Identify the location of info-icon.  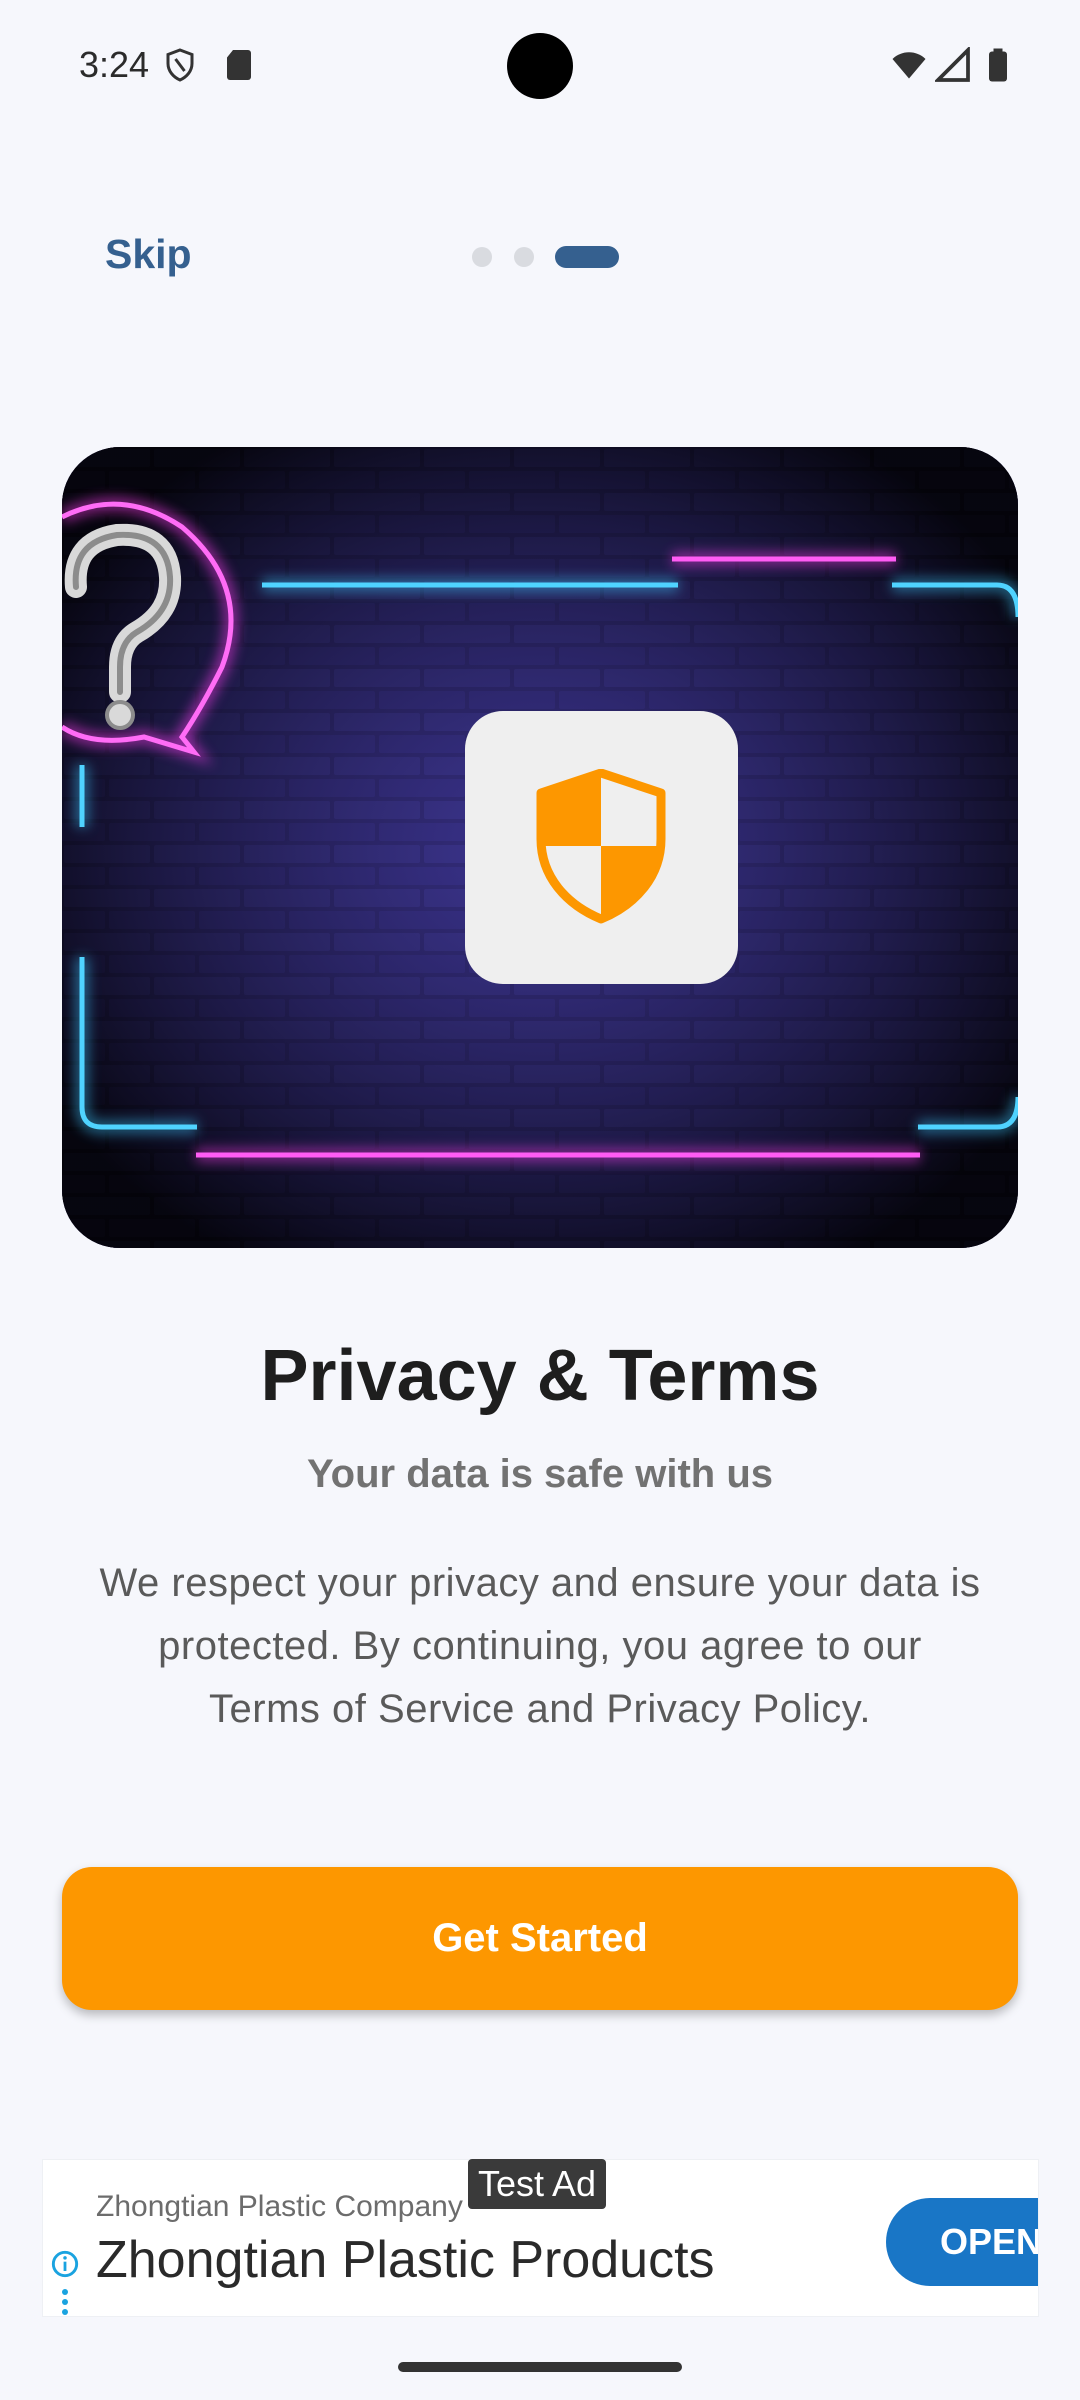
(65, 2264).